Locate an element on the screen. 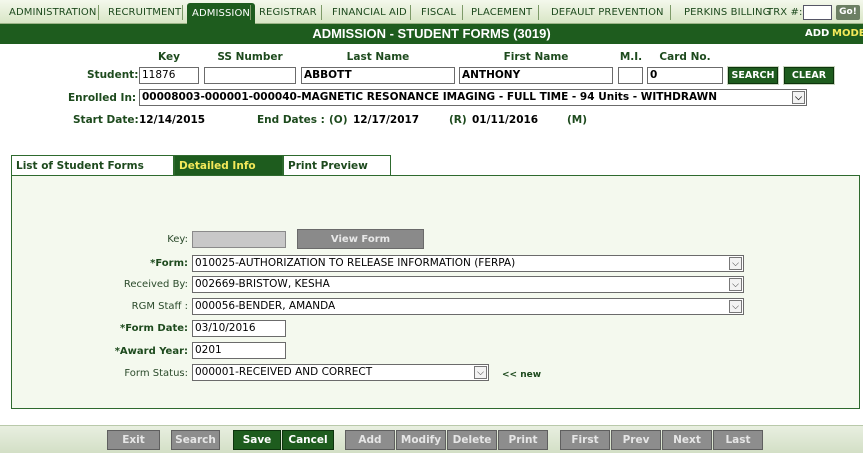 This screenshot has height=453, width=863. tab-list-of-student-forms: List of Student Forms is located at coordinates (92, 165).